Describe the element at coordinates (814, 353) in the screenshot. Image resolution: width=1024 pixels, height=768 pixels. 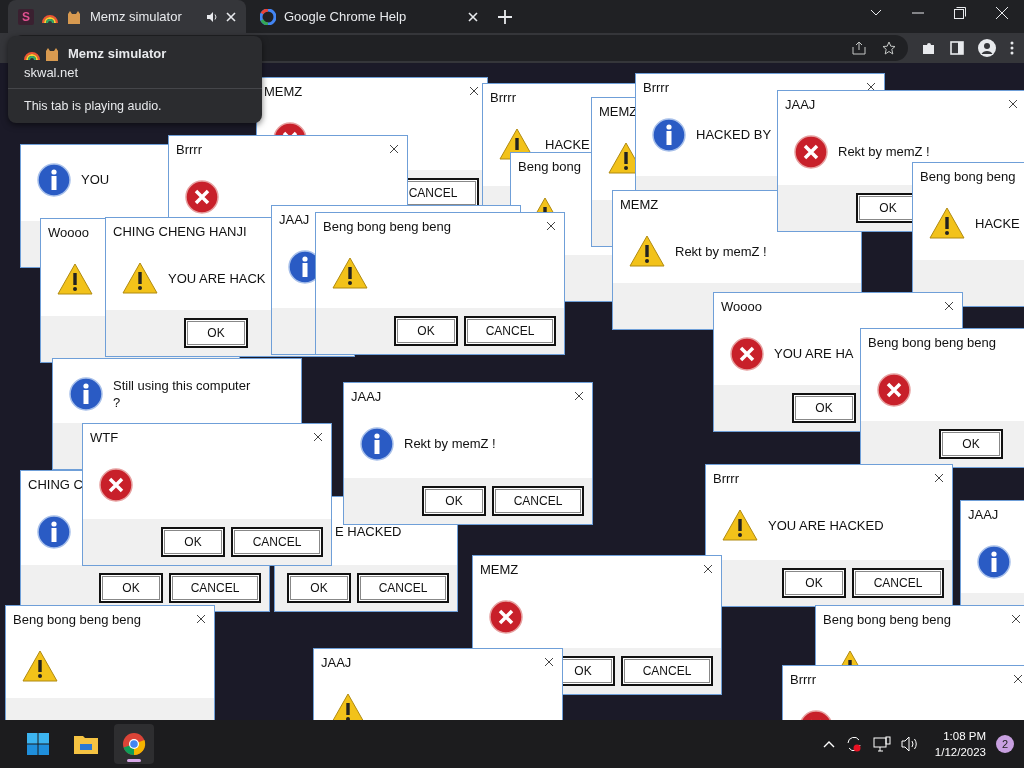
I see `dialog-message: YOU ARE HA` at that location.